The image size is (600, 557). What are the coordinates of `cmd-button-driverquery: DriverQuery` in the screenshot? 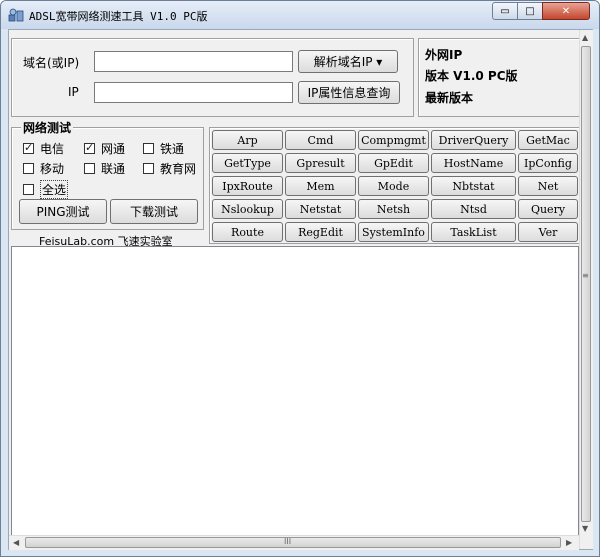 It's located at (473, 140).